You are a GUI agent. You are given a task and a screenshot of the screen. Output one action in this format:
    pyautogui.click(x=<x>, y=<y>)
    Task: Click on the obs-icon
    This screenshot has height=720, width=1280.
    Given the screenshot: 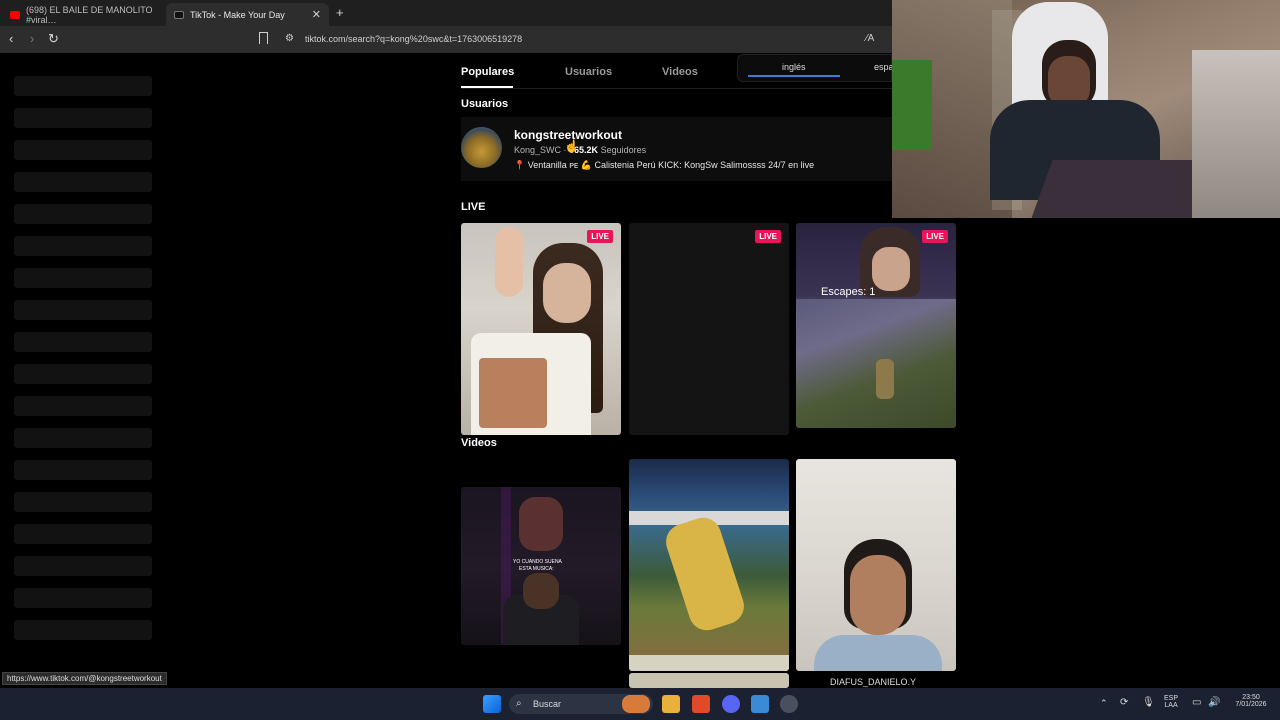 What is the action you would take?
    pyautogui.click(x=789, y=704)
    